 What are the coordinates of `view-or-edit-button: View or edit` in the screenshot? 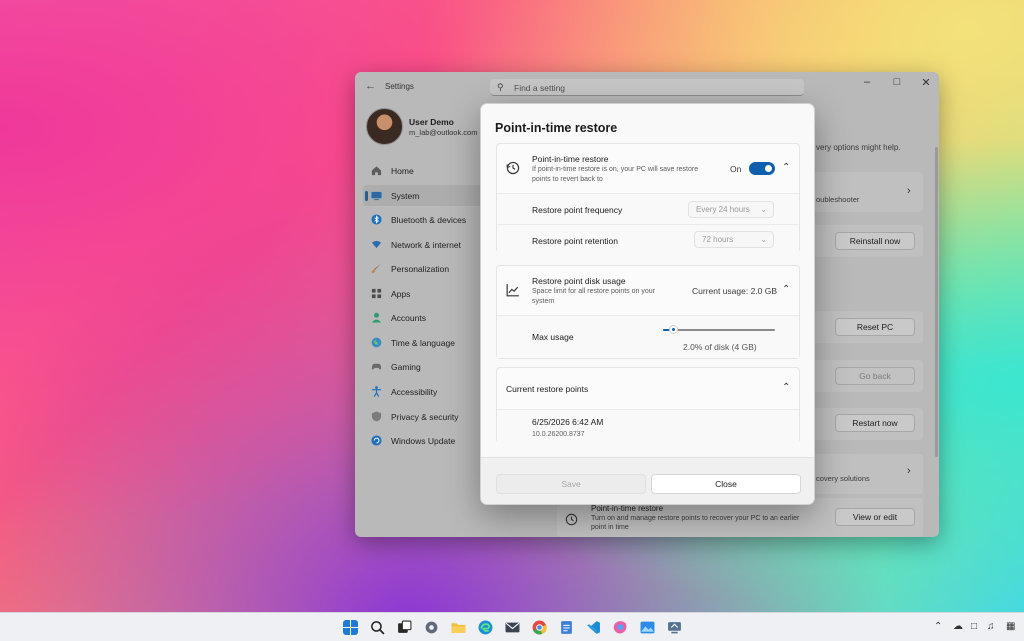 It's located at (875, 517).